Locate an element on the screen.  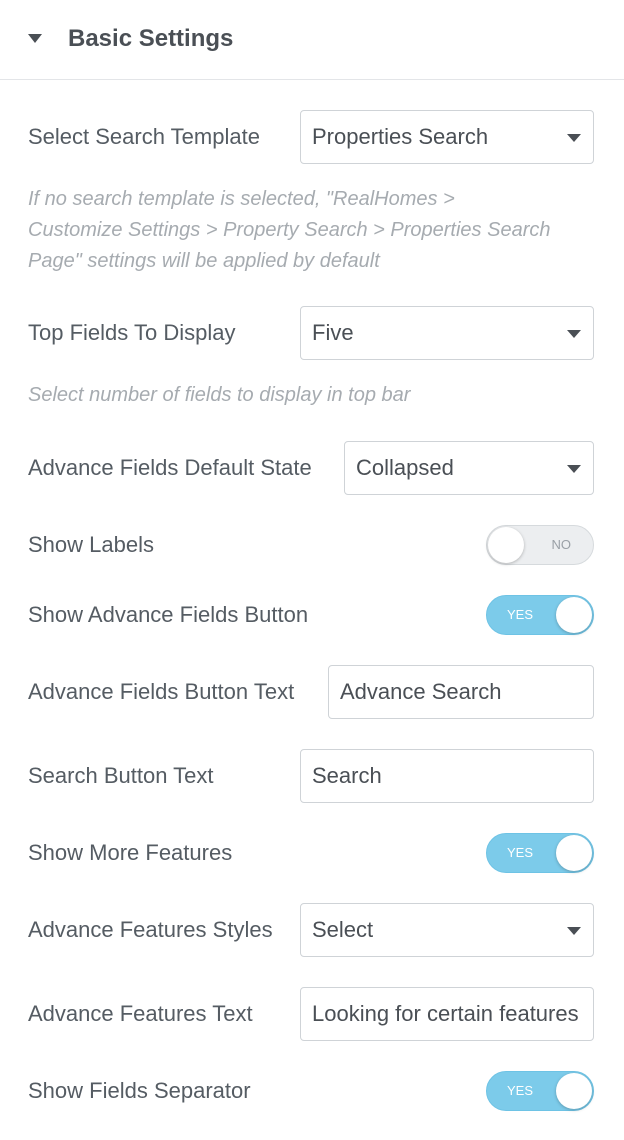
advance-features-styles-label: Advance Features Styles is located at coordinates (150, 929).